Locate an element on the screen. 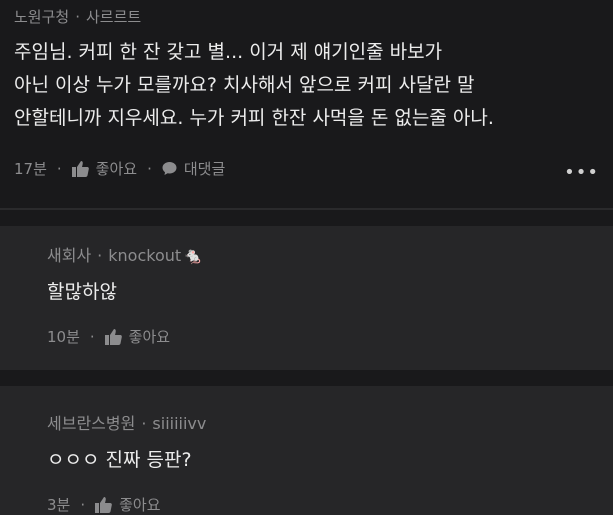 The height and width of the screenshot is (515, 613). comment-line: 주임님. 커피 한 잔 갖고 별... 이거 제 얘기인줄 바보가 is located at coordinates (228, 52).